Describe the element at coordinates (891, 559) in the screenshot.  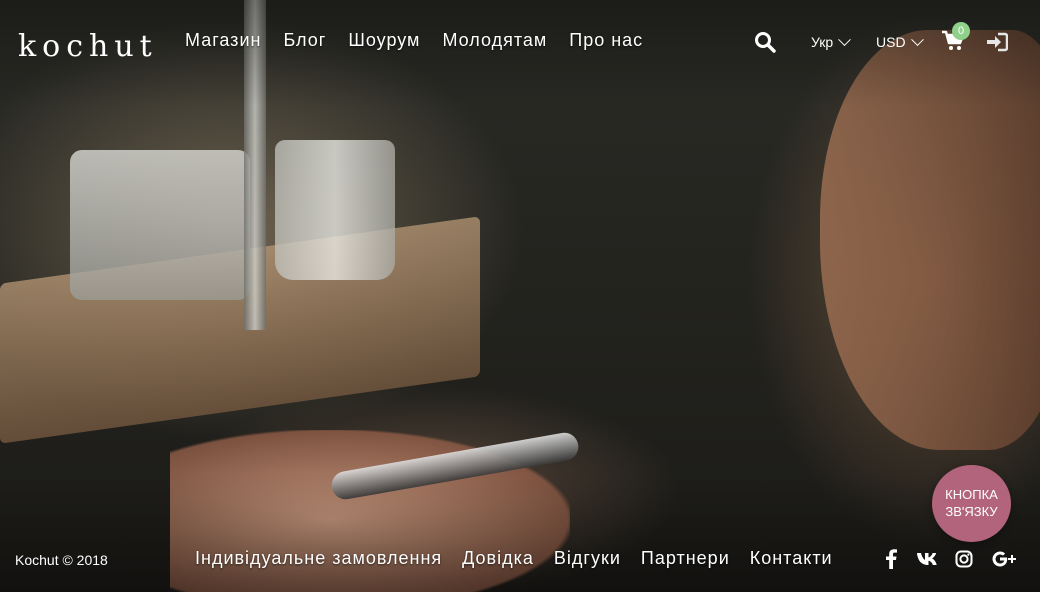
I see `facebook-icon` at that location.